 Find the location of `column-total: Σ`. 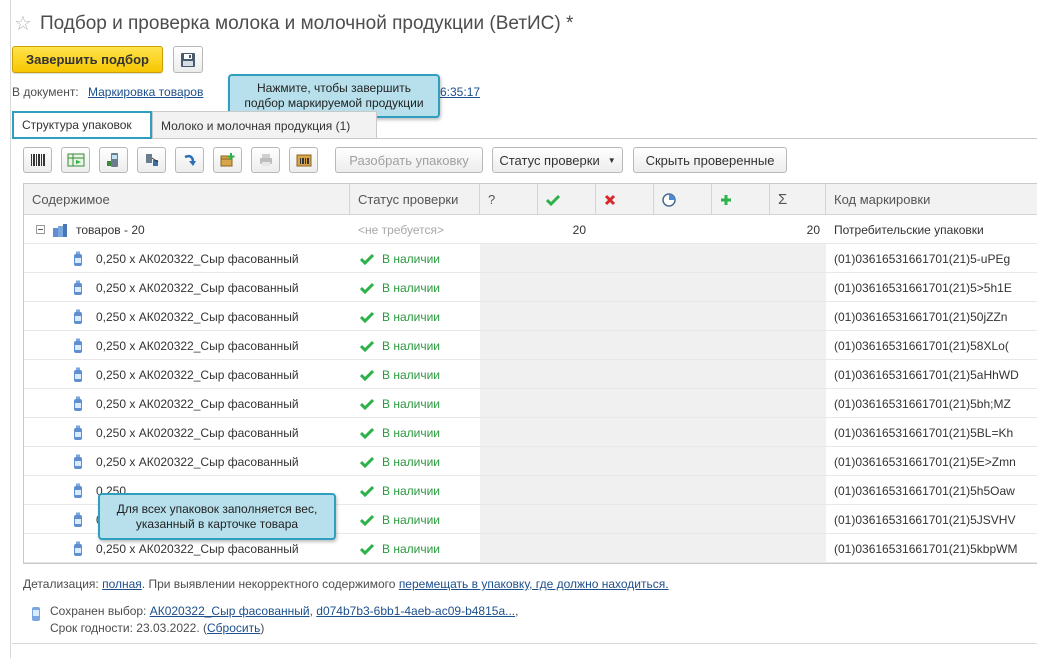

column-total: Σ is located at coordinates (798, 199).